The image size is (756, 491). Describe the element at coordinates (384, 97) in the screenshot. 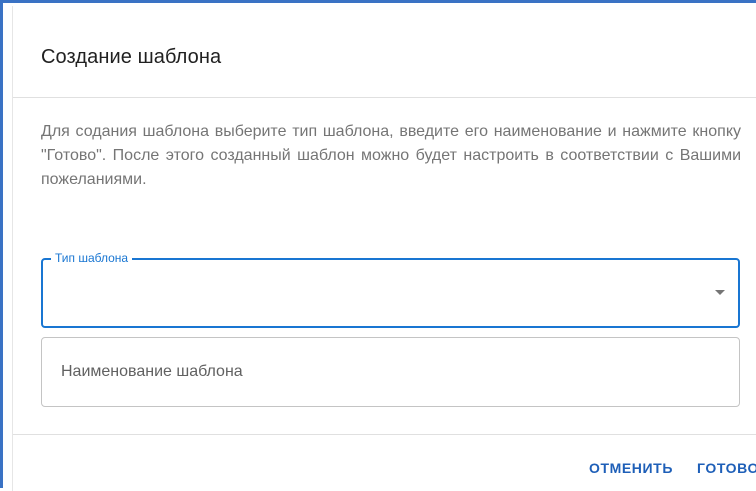

I see `title-divider` at that location.